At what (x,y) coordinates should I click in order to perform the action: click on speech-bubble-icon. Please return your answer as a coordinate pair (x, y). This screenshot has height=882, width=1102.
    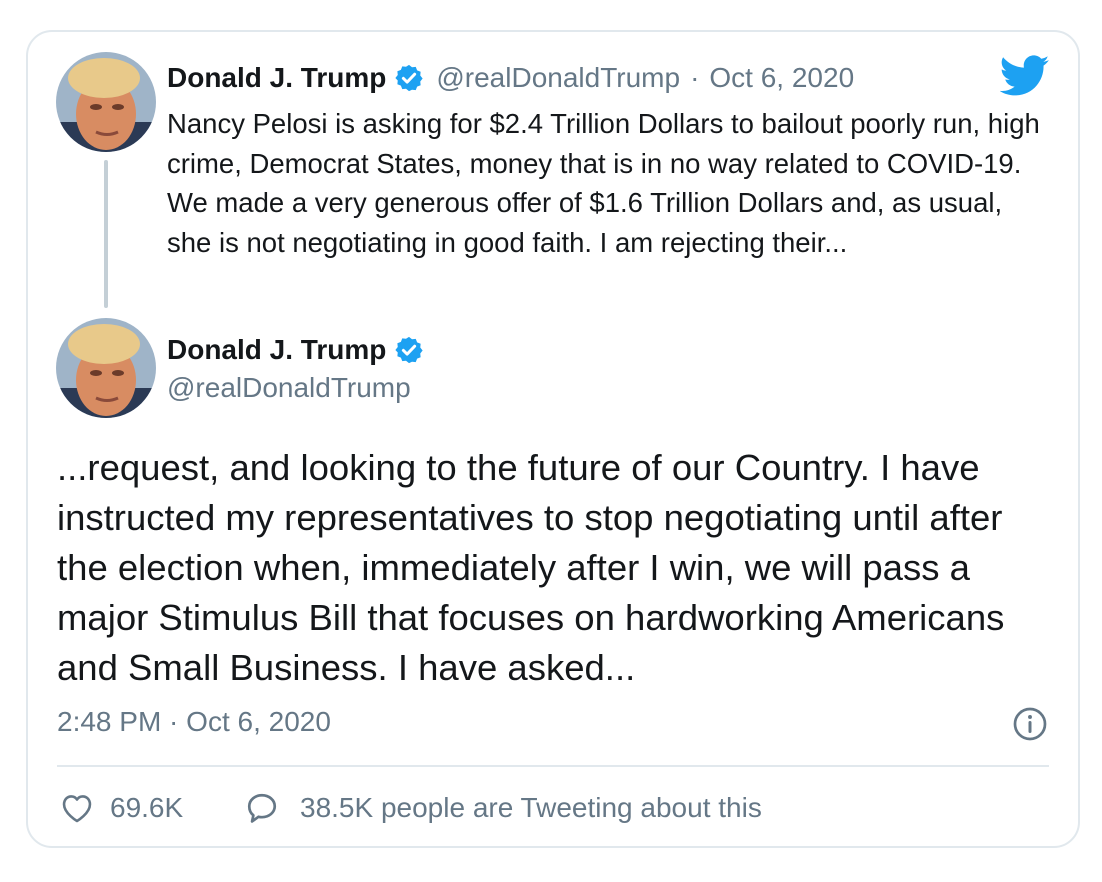
    Looking at the image, I should click on (262, 808).